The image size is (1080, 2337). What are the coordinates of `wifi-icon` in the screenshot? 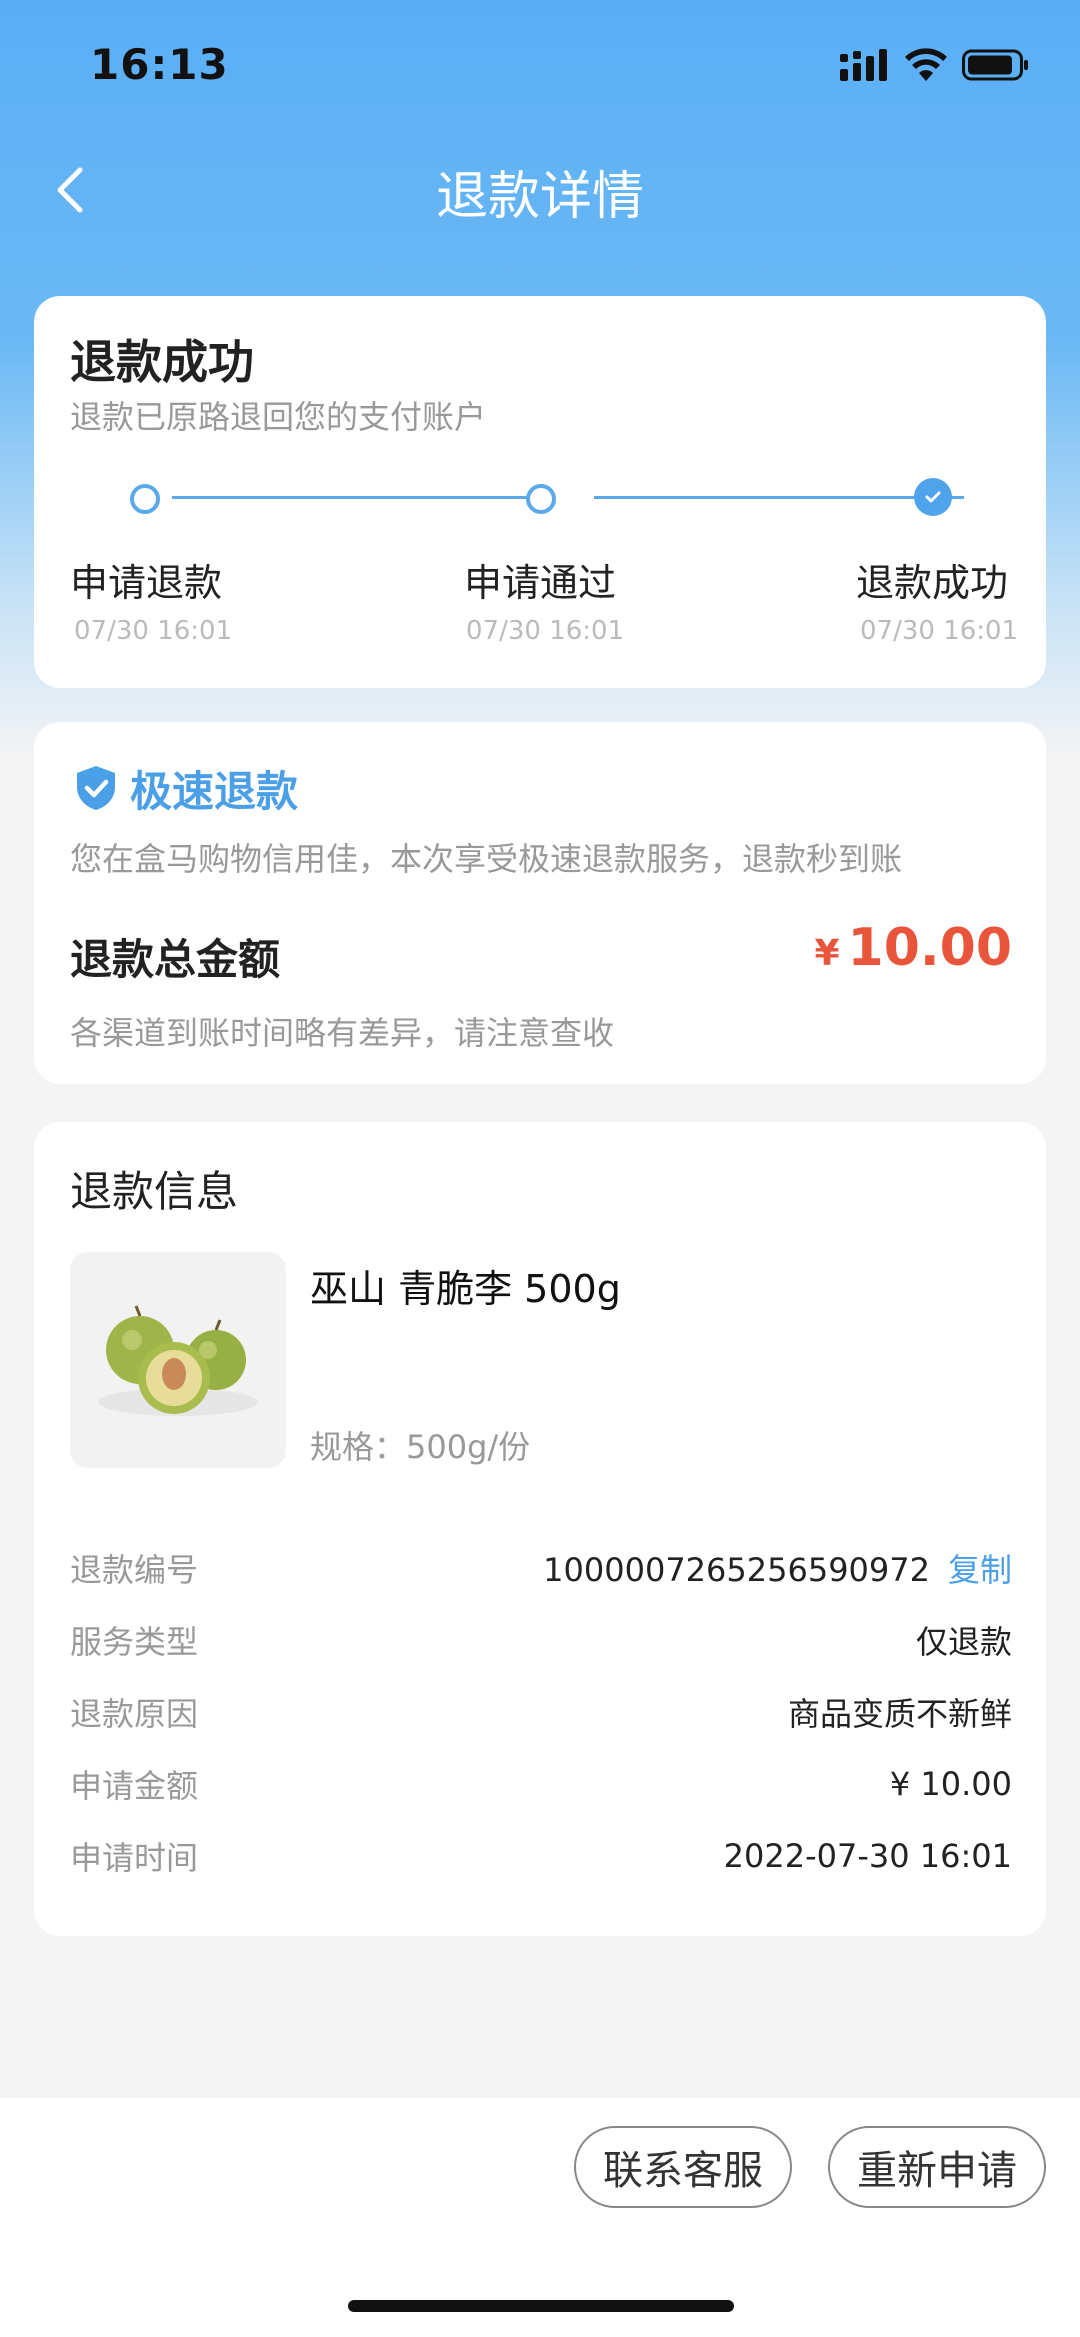 It's located at (926, 64).